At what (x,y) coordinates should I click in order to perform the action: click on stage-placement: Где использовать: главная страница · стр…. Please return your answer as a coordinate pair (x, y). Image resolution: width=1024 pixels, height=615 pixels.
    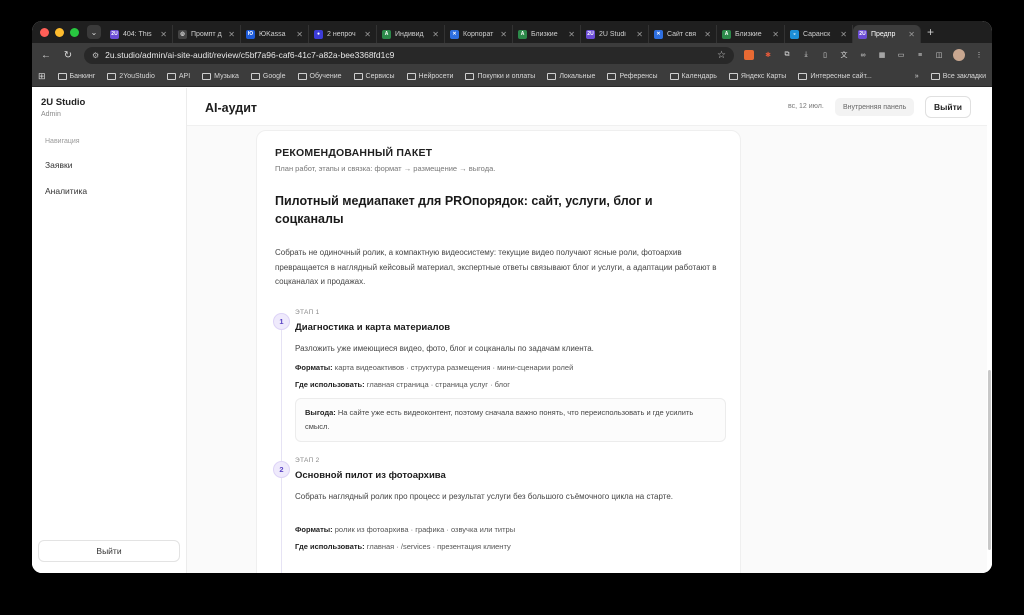
    Looking at the image, I should click on (402, 384).